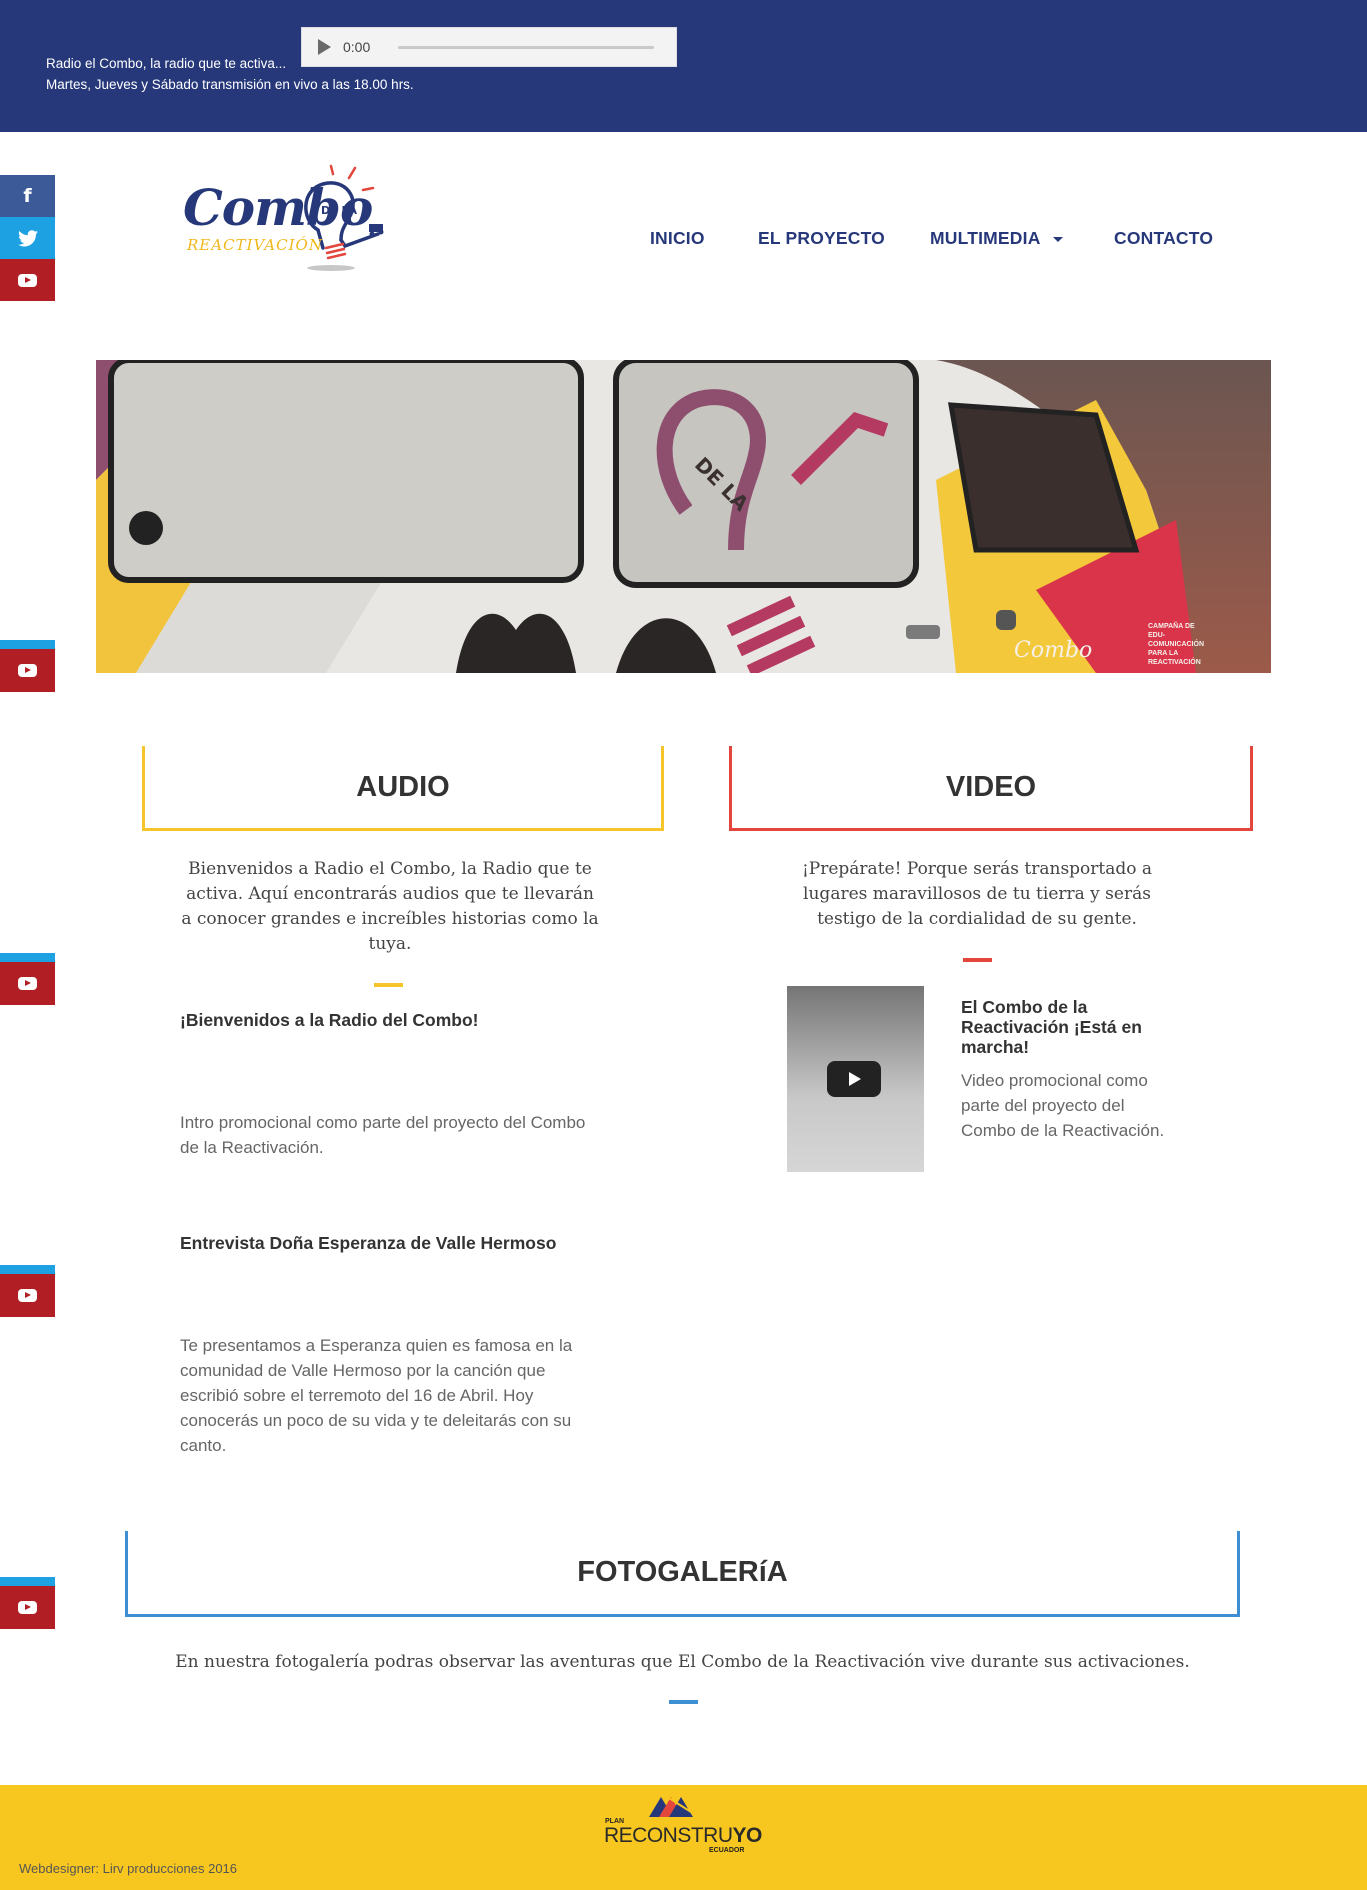 The width and height of the screenshot is (1367, 1890). Describe the element at coordinates (670, 1804) in the screenshot. I see `house-roof-icon` at that location.